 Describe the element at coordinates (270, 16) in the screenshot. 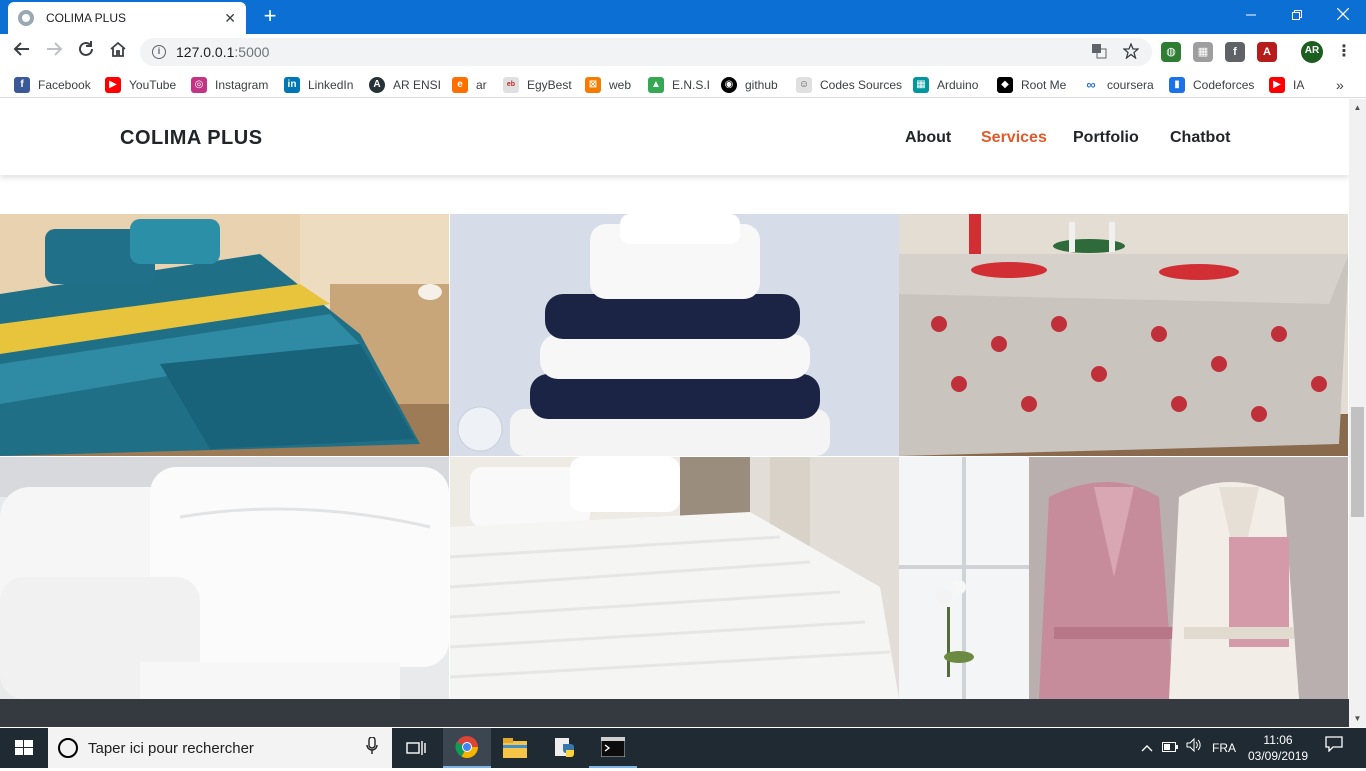

I see `new-tab-button: +` at that location.